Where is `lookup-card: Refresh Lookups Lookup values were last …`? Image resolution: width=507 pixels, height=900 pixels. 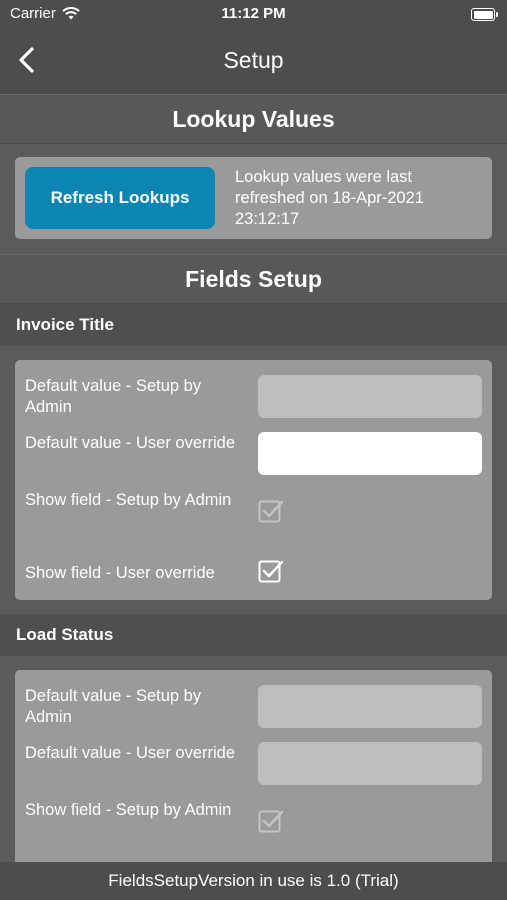
lookup-card: Refresh Lookups Lookup values were last … is located at coordinates (253, 198).